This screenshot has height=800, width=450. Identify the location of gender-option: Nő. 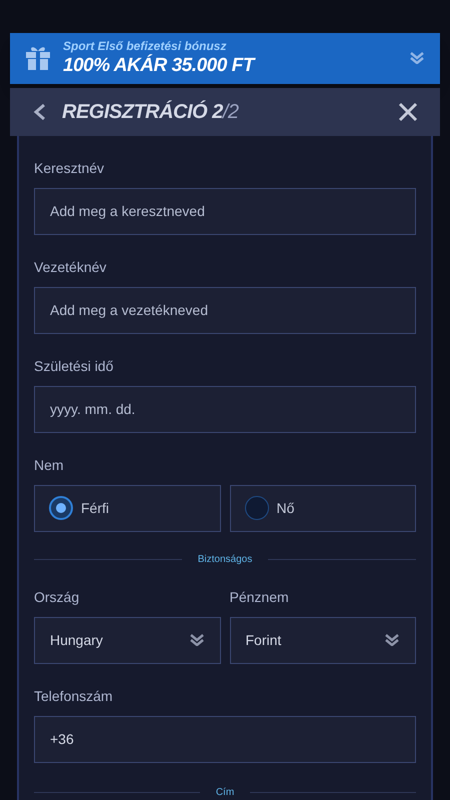
(323, 508).